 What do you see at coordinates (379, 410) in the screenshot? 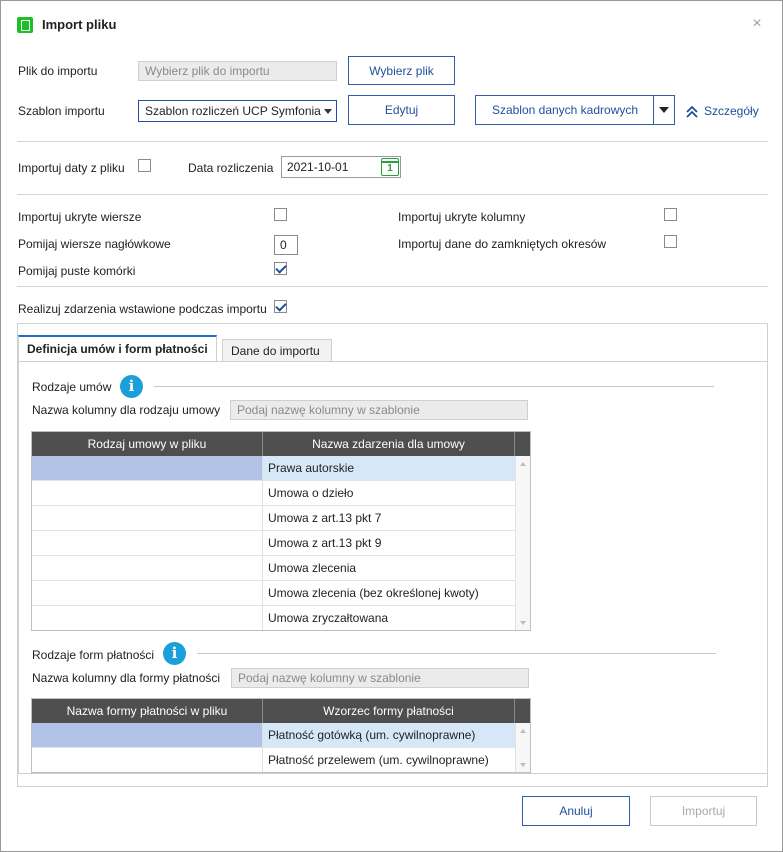
I see `contracts-column-input: Podaj nazwę kolumny w szablonie` at bounding box center [379, 410].